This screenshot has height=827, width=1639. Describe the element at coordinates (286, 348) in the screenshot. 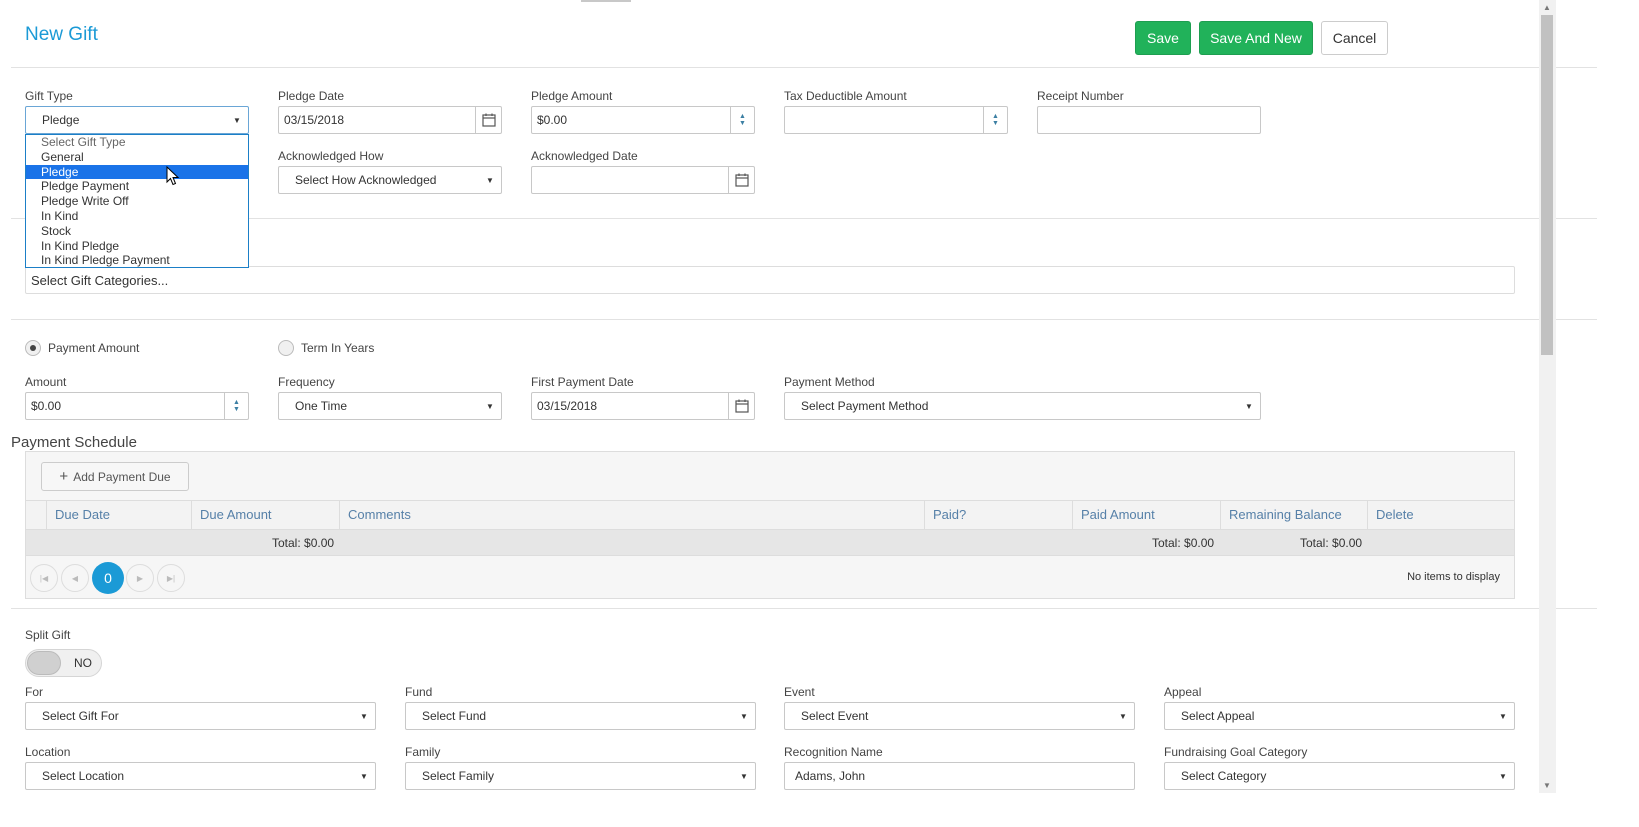

I see `term-in-years-radio` at that location.